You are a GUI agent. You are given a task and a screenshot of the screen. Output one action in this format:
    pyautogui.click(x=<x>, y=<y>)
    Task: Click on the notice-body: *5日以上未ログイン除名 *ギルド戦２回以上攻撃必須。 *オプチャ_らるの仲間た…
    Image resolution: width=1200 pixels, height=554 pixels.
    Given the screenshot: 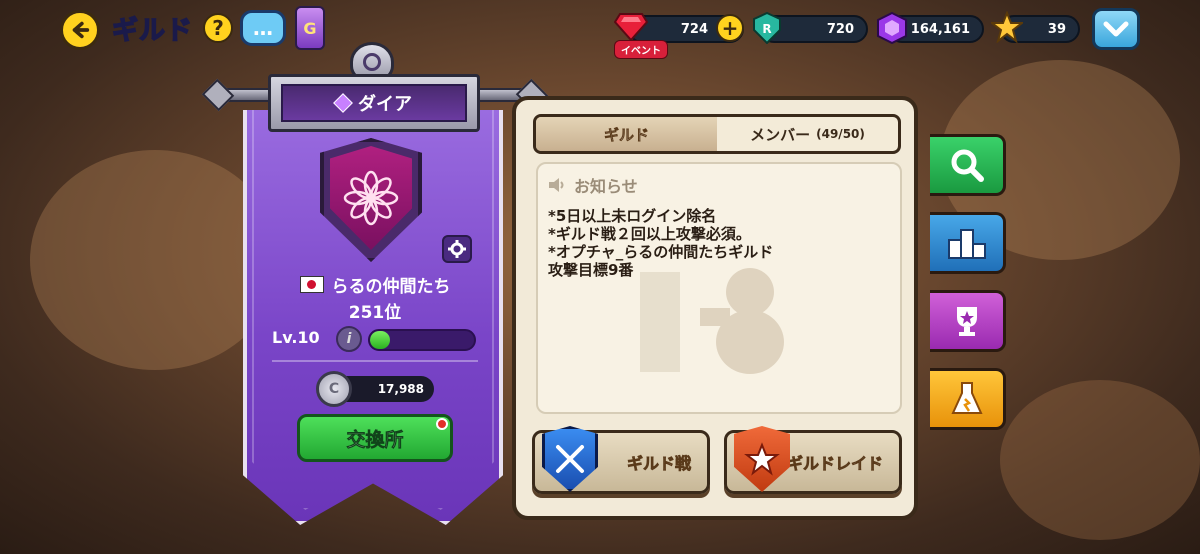 What is the action you would take?
    pyautogui.click(x=661, y=243)
    